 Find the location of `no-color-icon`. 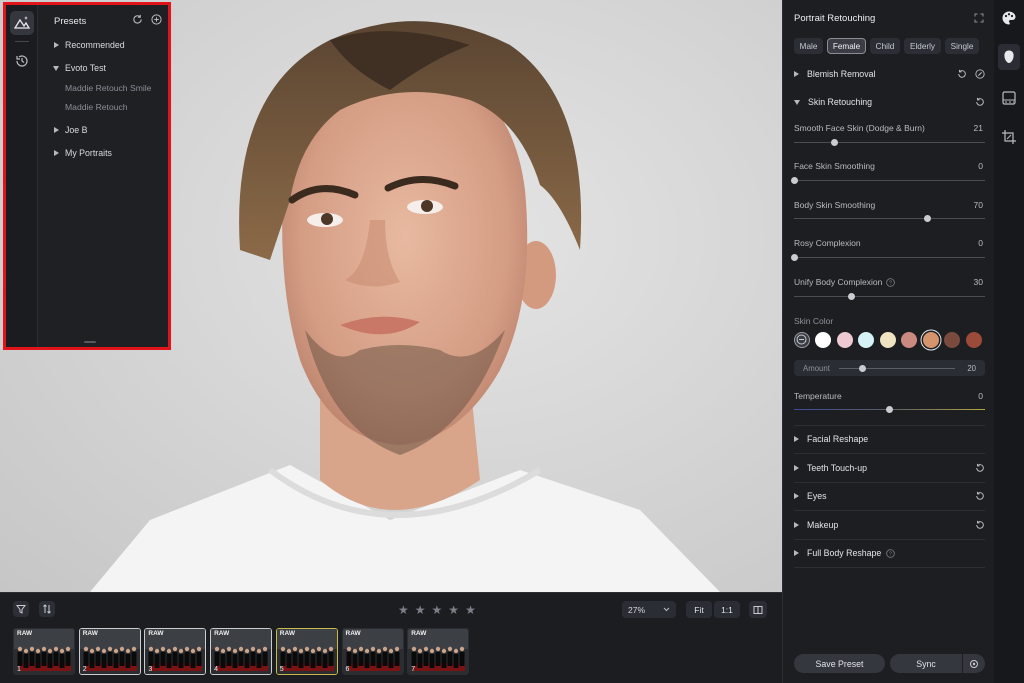

no-color-icon is located at coordinates (801, 339).